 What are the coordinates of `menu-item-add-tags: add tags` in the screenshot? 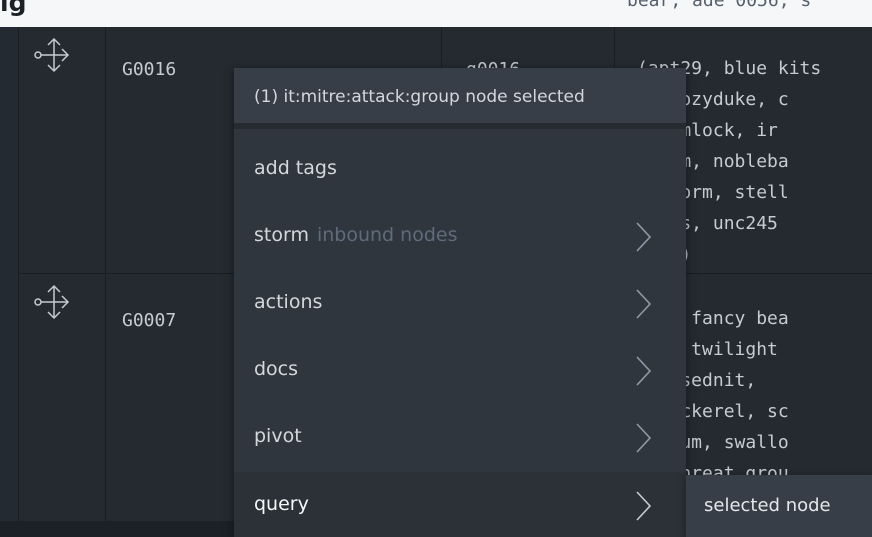 It's located at (460, 169).